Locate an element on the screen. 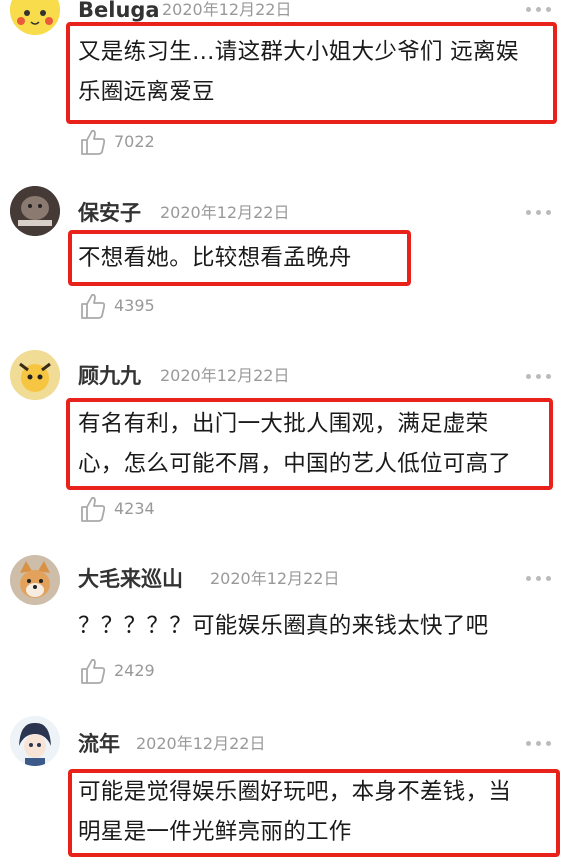  comment-text-line: 又是练习生…请这群大小姐大少爷们 远离娱 is located at coordinates (298, 52).